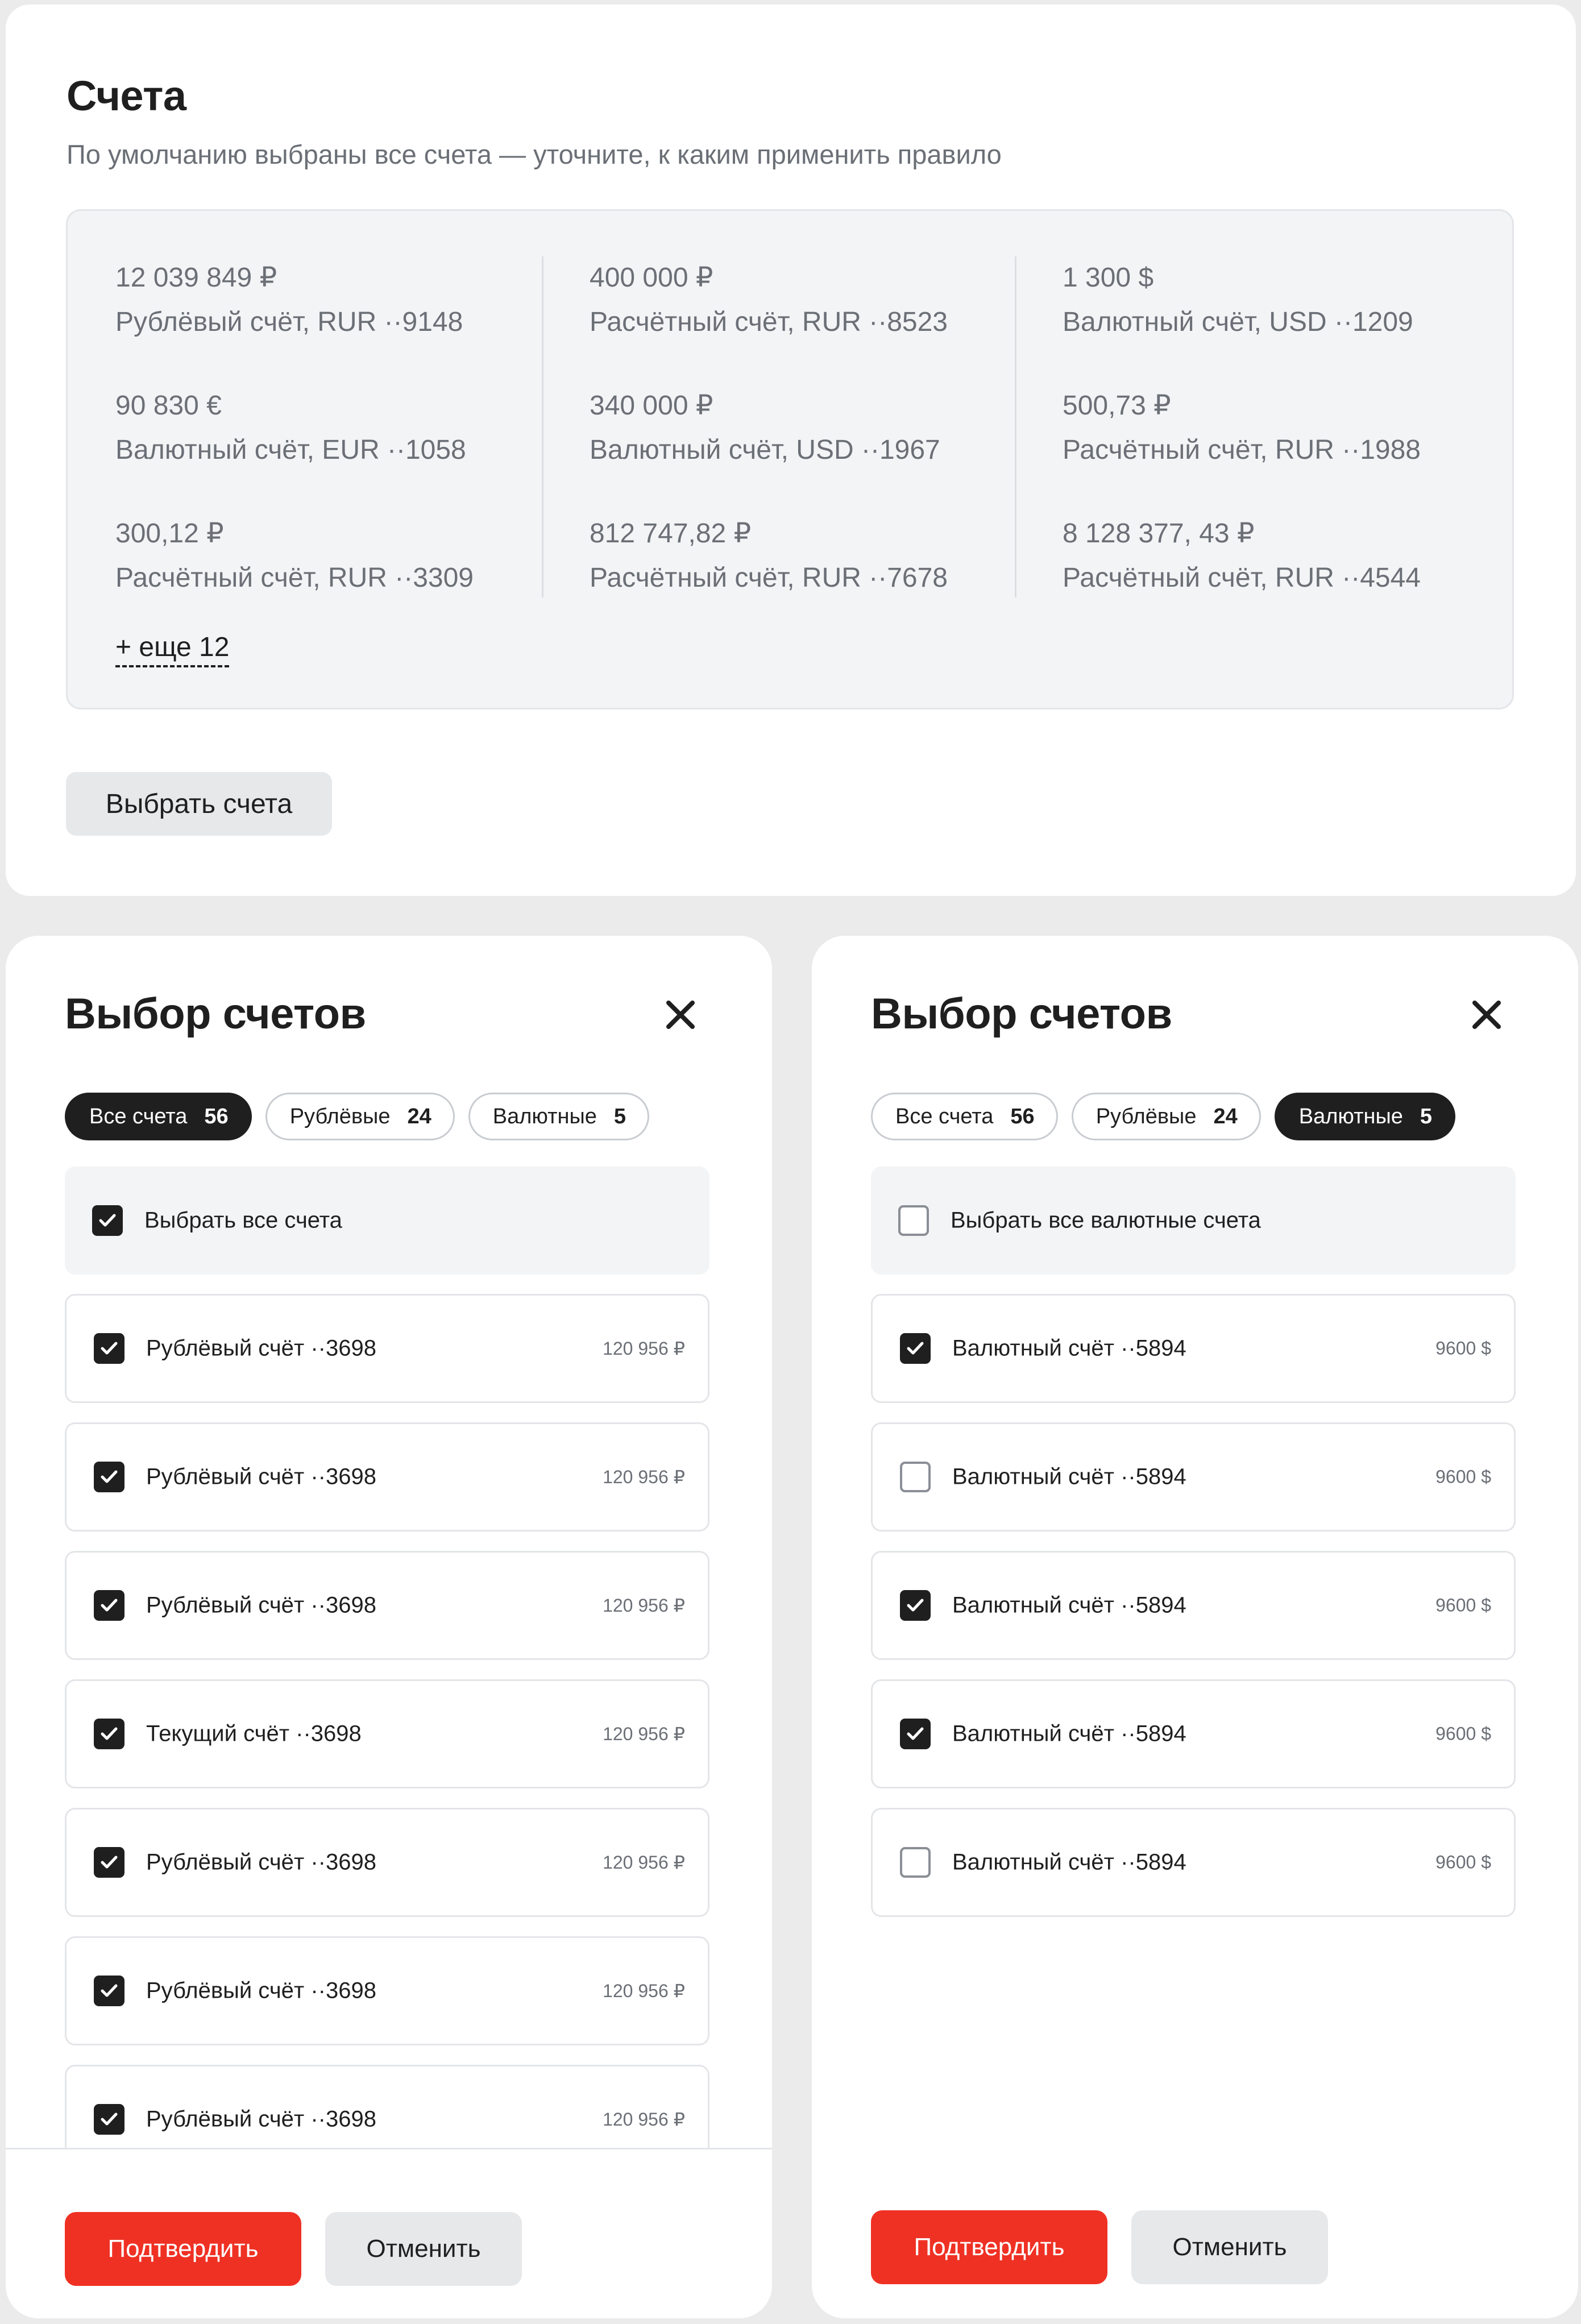  Describe the element at coordinates (419, 1116) in the screenshot. I see `chip-count: 24` at that location.